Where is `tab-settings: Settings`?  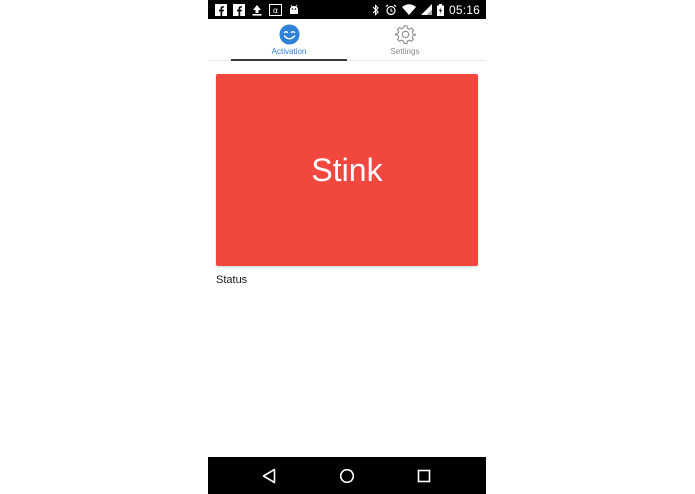
tab-settings: Settings is located at coordinates (405, 39).